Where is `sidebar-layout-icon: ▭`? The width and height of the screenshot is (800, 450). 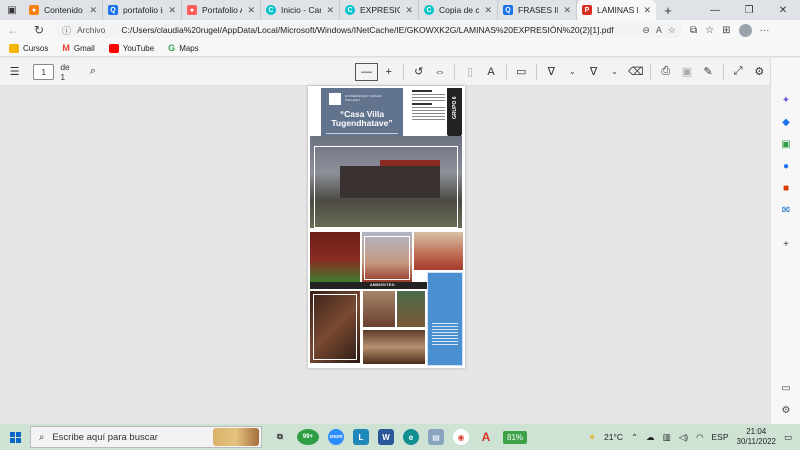 sidebar-layout-icon: ▭ is located at coordinates (786, 388).